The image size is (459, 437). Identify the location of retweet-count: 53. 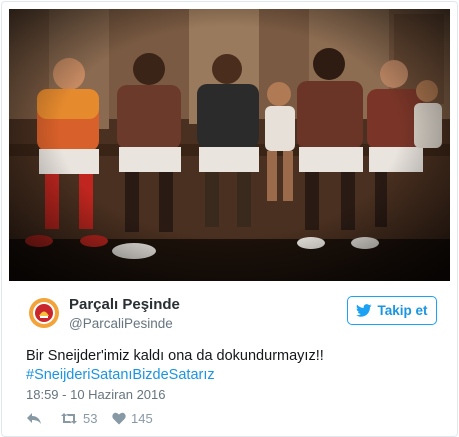
(90, 418).